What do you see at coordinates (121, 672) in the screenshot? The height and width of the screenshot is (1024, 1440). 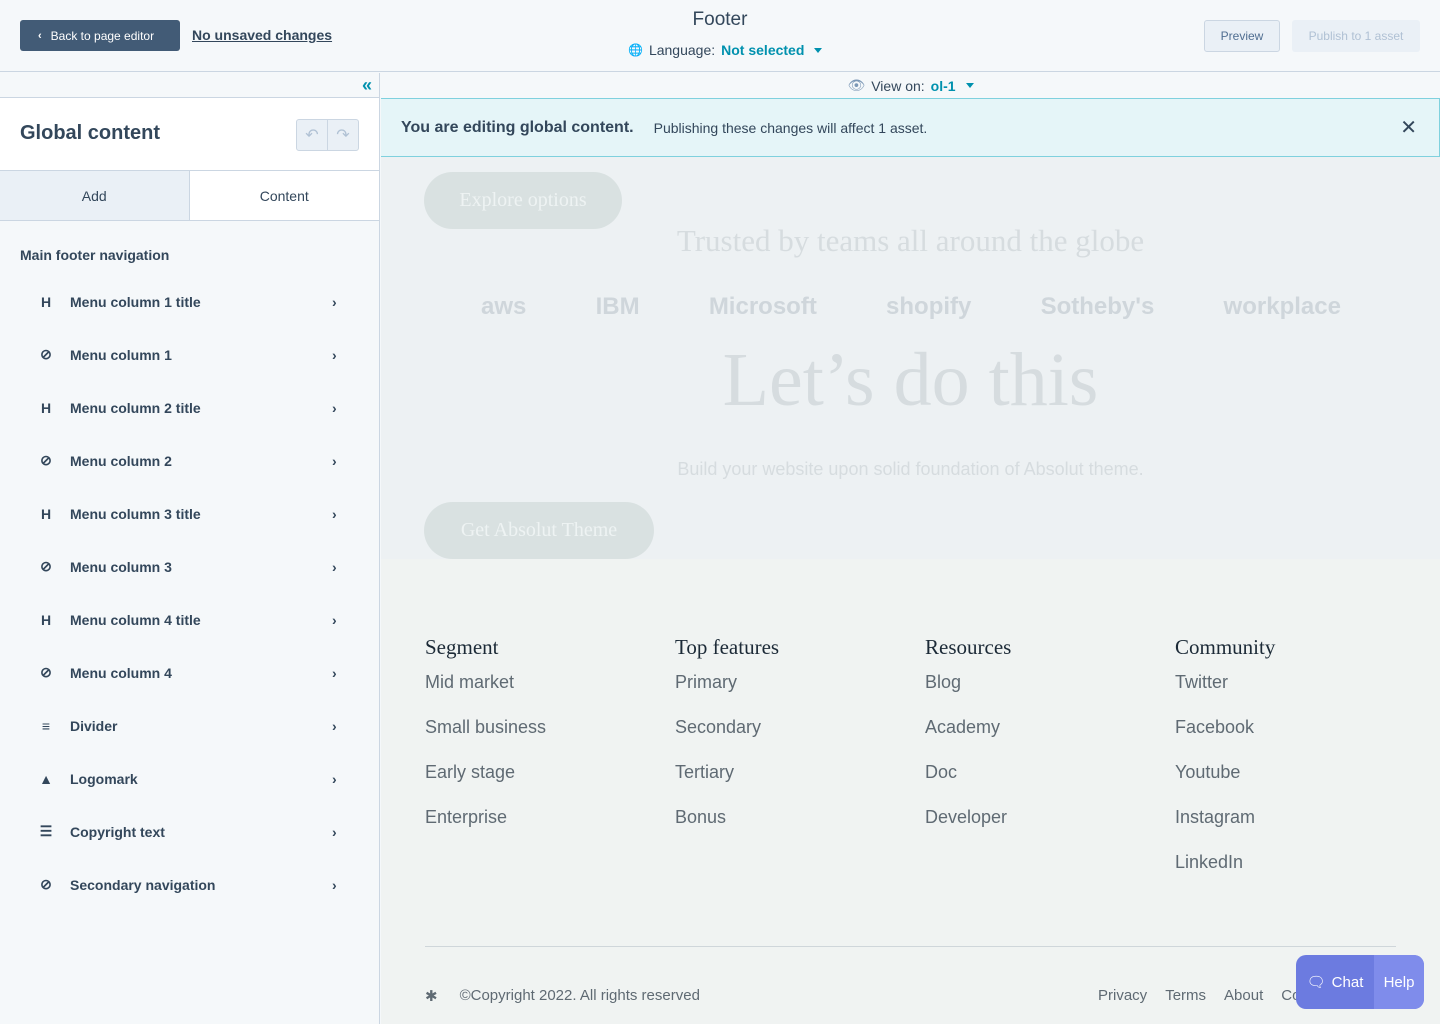 I see `module-item-label: Menu column 4` at bounding box center [121, 672].